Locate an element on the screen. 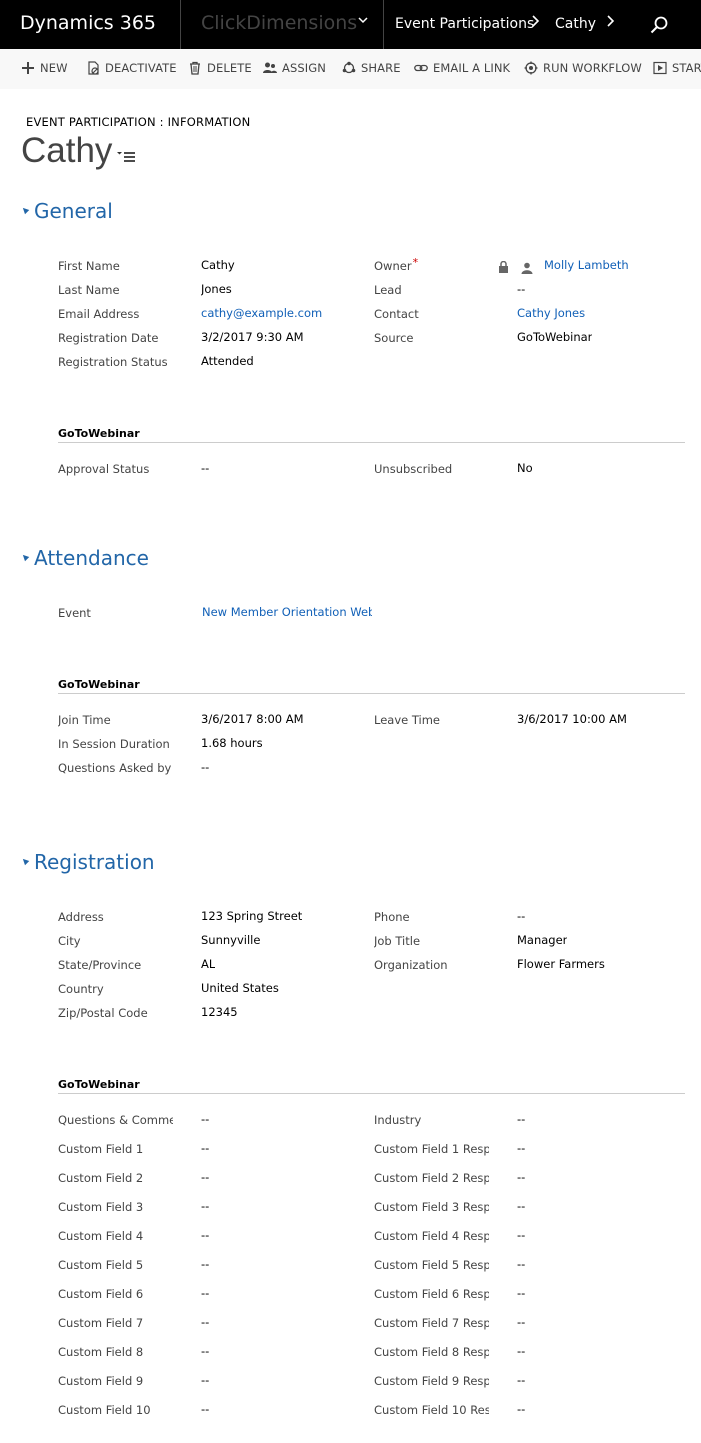  field-label: Custom Field 7 is located at coordinates (101, 1323).